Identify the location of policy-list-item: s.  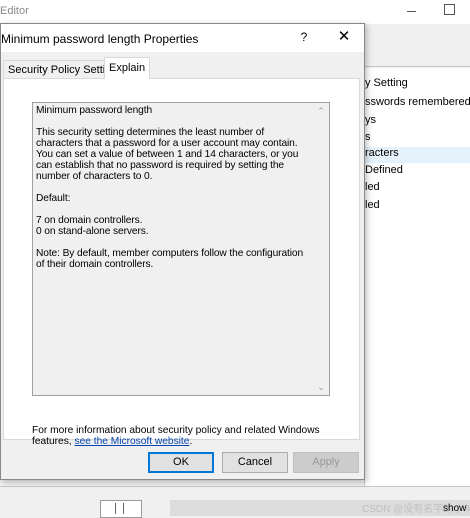
(368, 139).